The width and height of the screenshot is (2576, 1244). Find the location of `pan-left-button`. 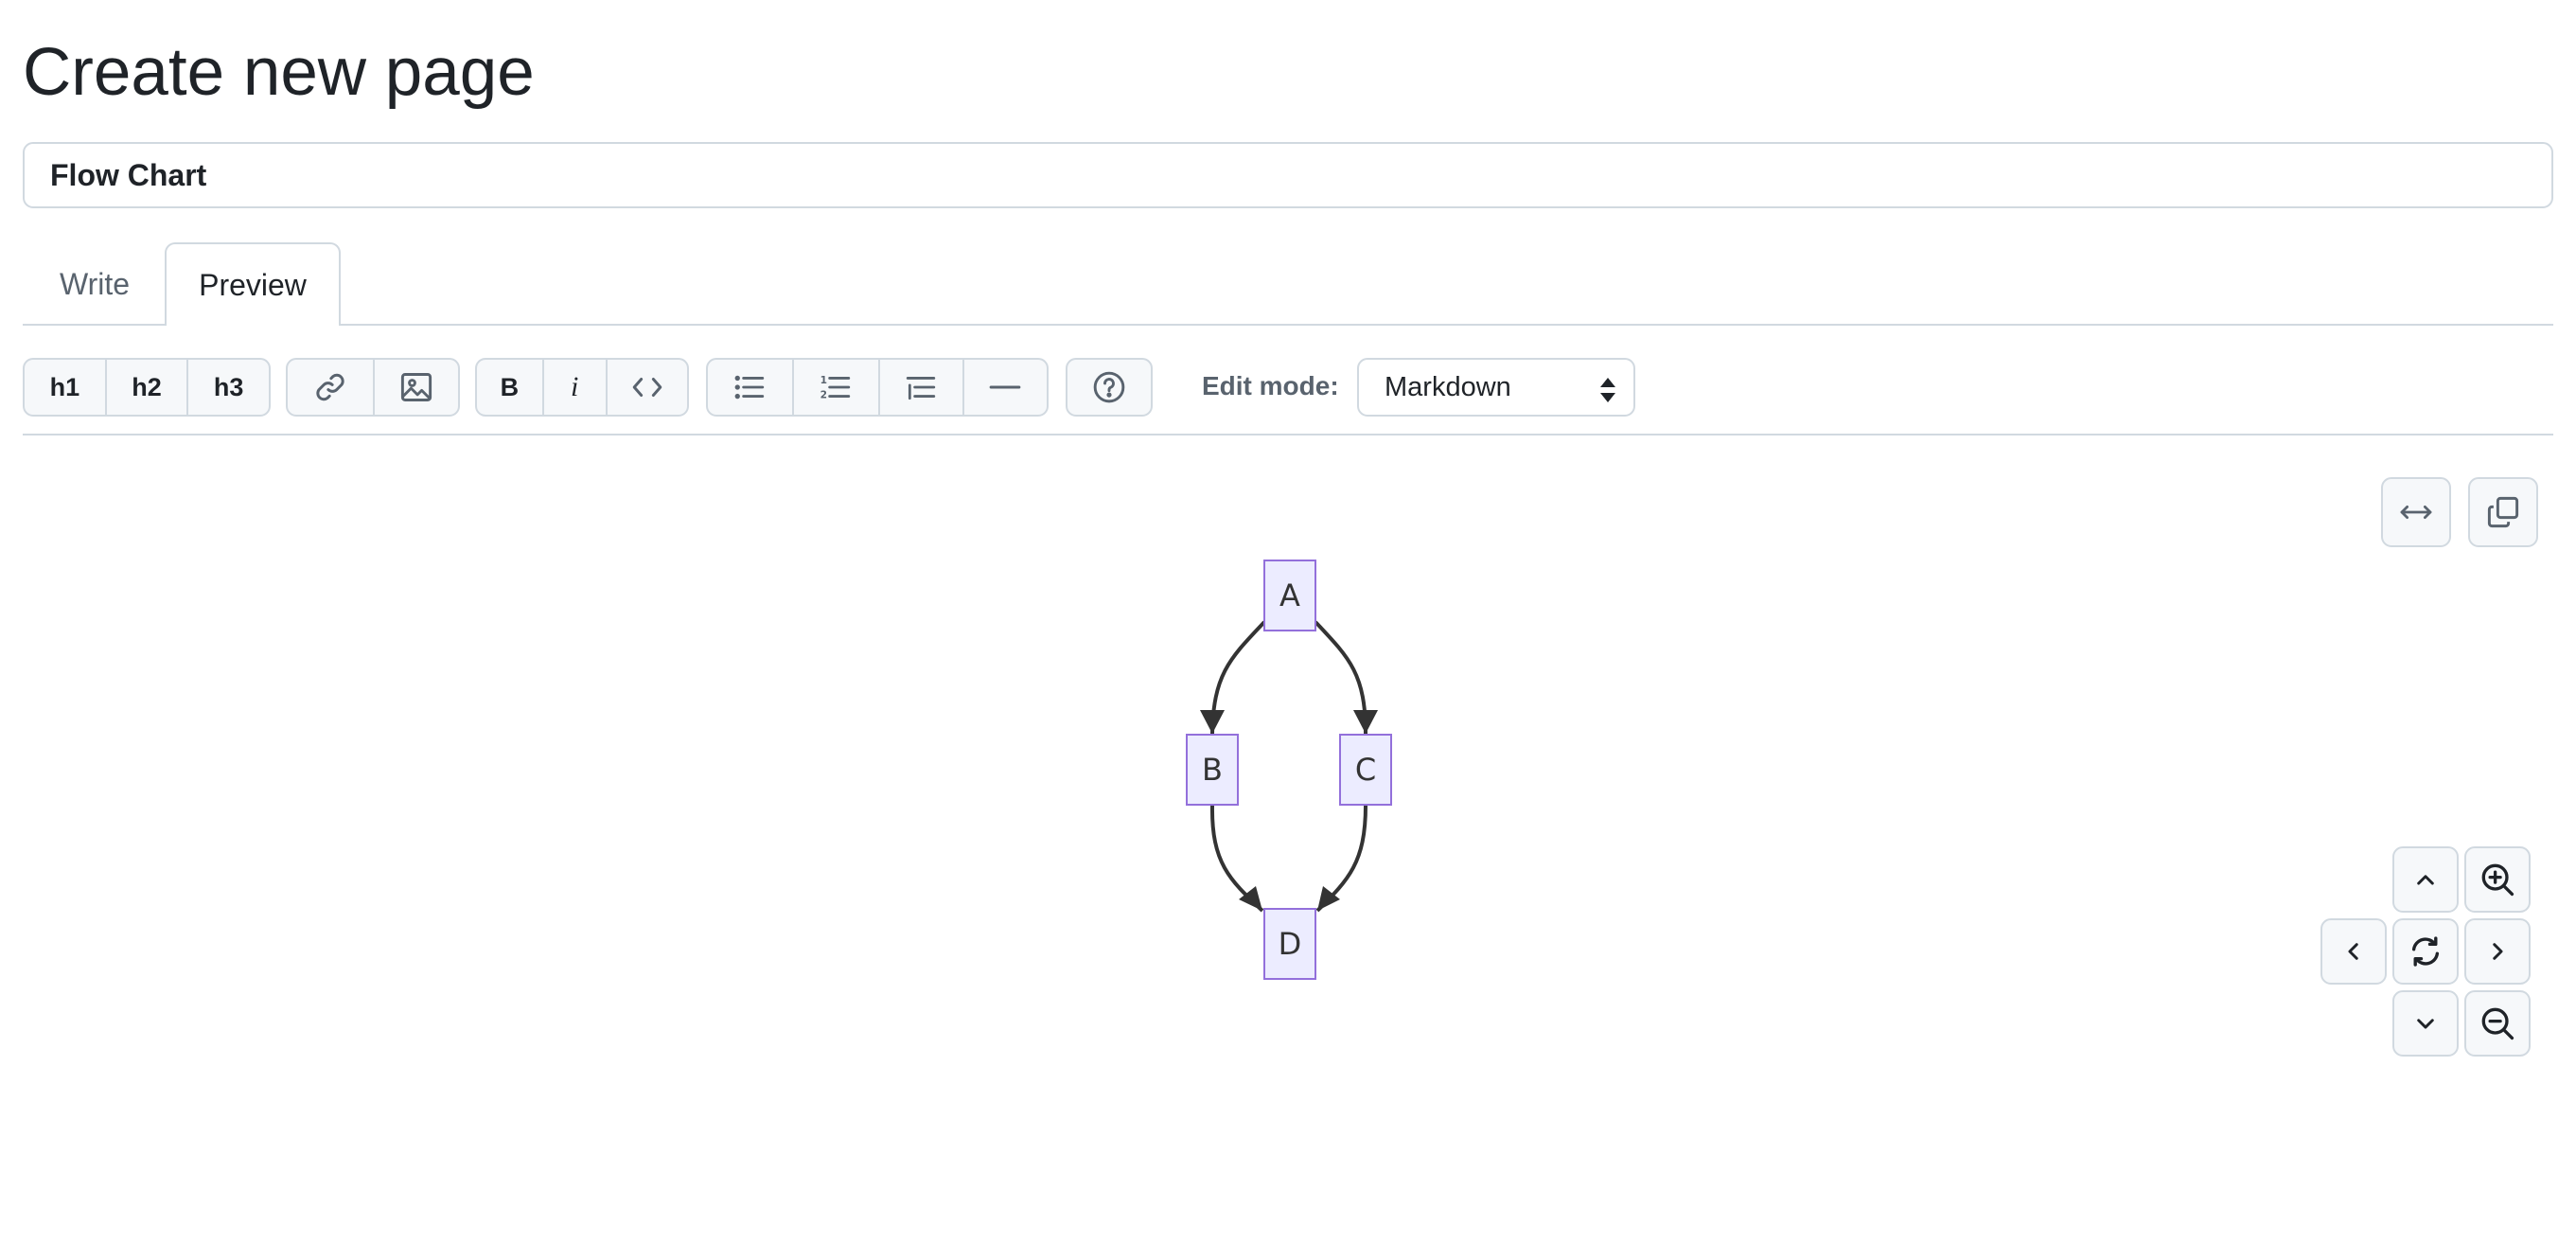

pan-left-button is located at coordinates (2353, 951).